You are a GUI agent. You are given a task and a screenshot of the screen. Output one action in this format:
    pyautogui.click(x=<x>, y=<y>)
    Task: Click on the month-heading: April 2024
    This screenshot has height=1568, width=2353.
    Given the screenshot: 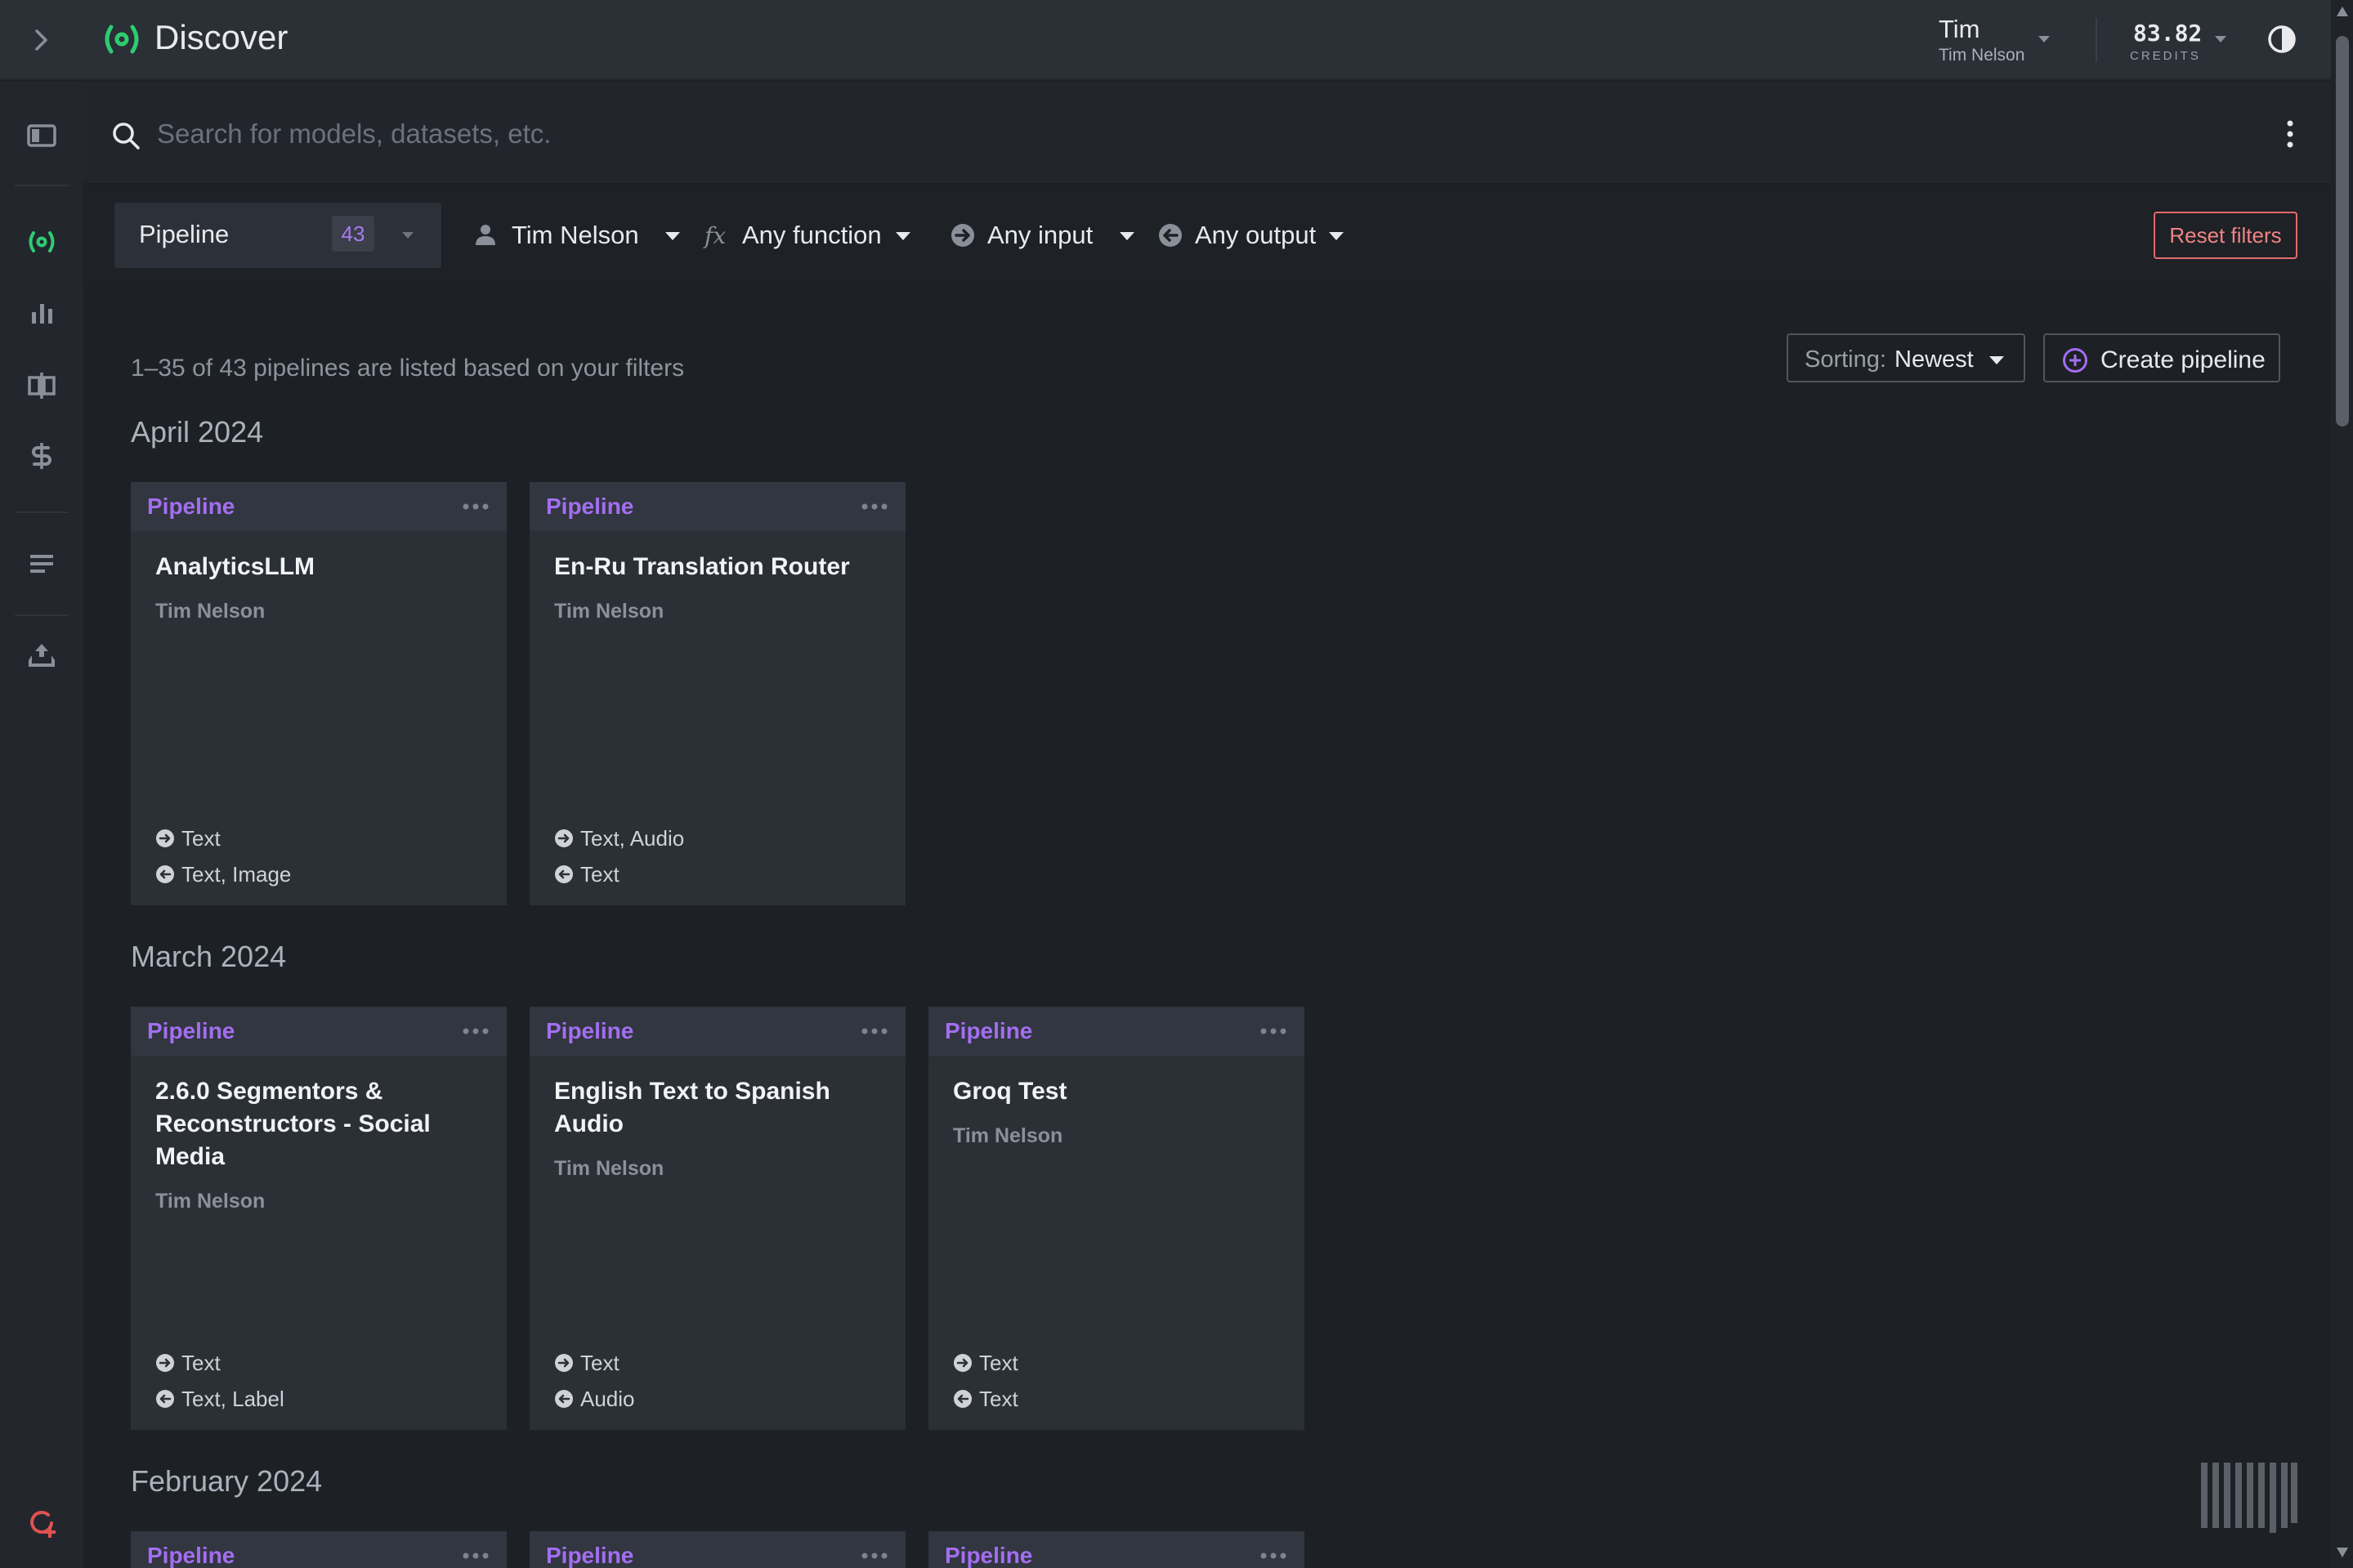 What is the action you would take?
    pyautogui.click(x=197, y=432)
    